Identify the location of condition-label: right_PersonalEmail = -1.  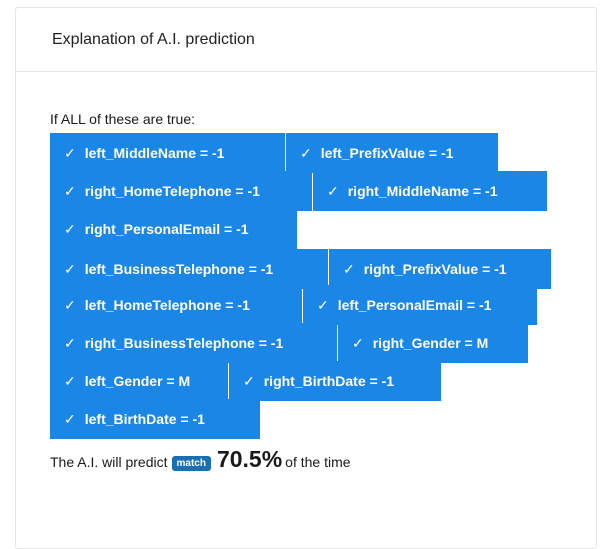
(166, 229).